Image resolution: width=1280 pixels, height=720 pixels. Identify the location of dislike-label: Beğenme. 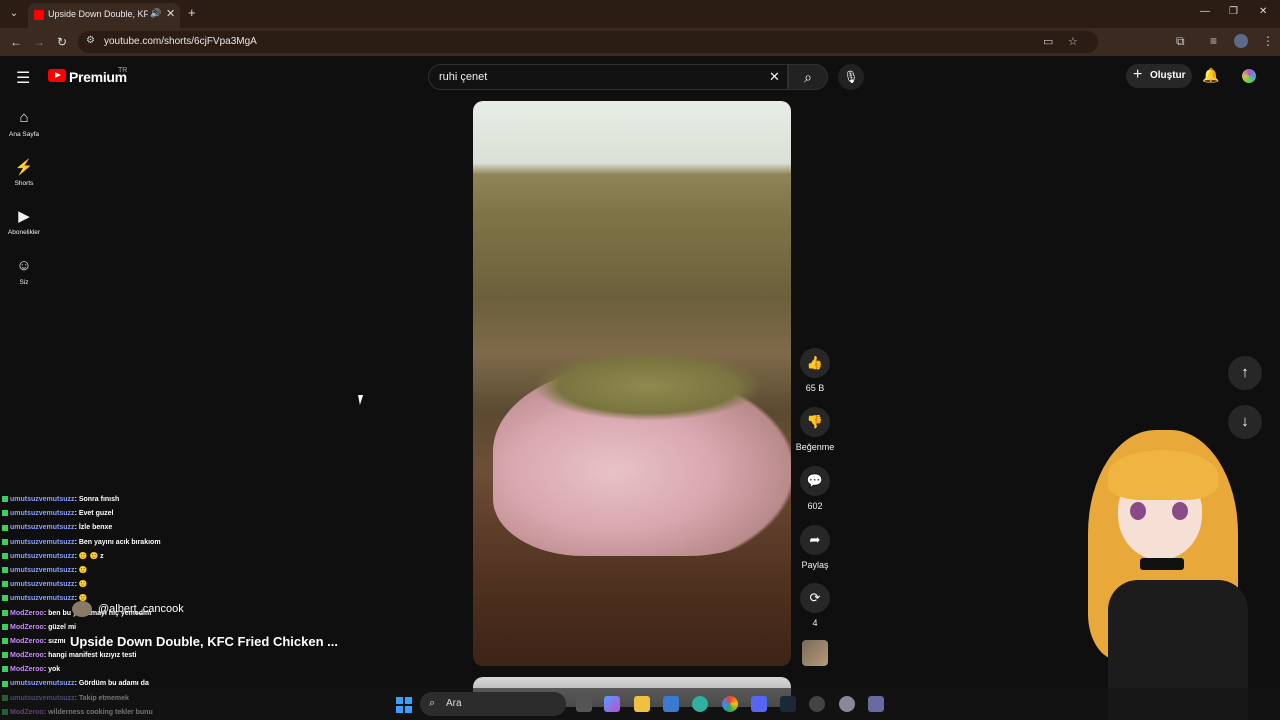
(815, 447).